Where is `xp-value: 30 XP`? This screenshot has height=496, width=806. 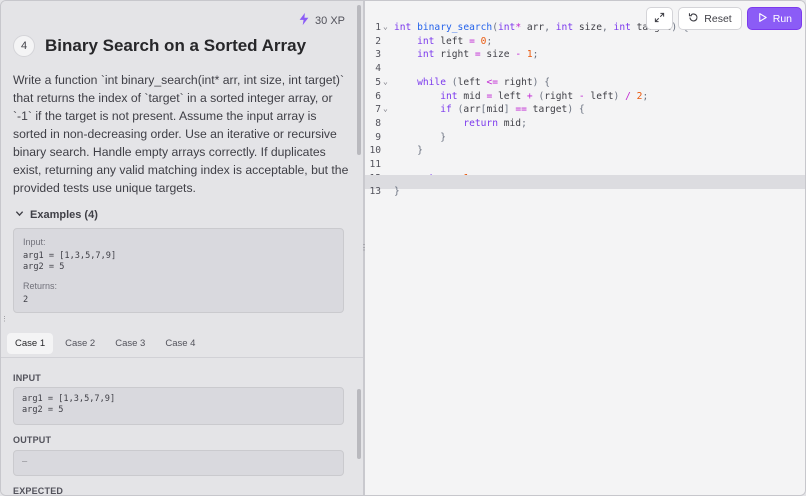
xp-value: 30 XP is located at coordinates (330, 20).